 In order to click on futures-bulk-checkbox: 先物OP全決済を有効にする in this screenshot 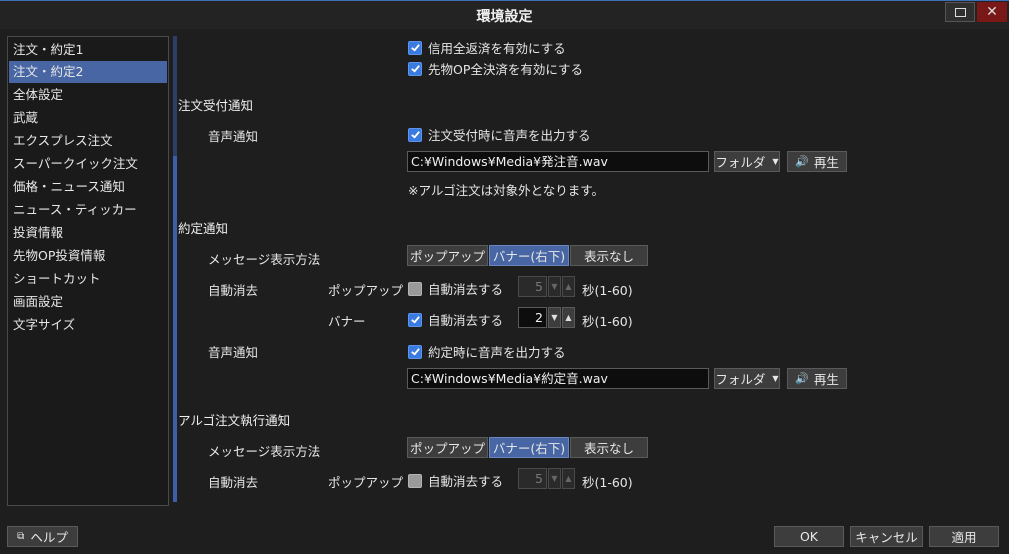, I will do `click(495, 68)`.